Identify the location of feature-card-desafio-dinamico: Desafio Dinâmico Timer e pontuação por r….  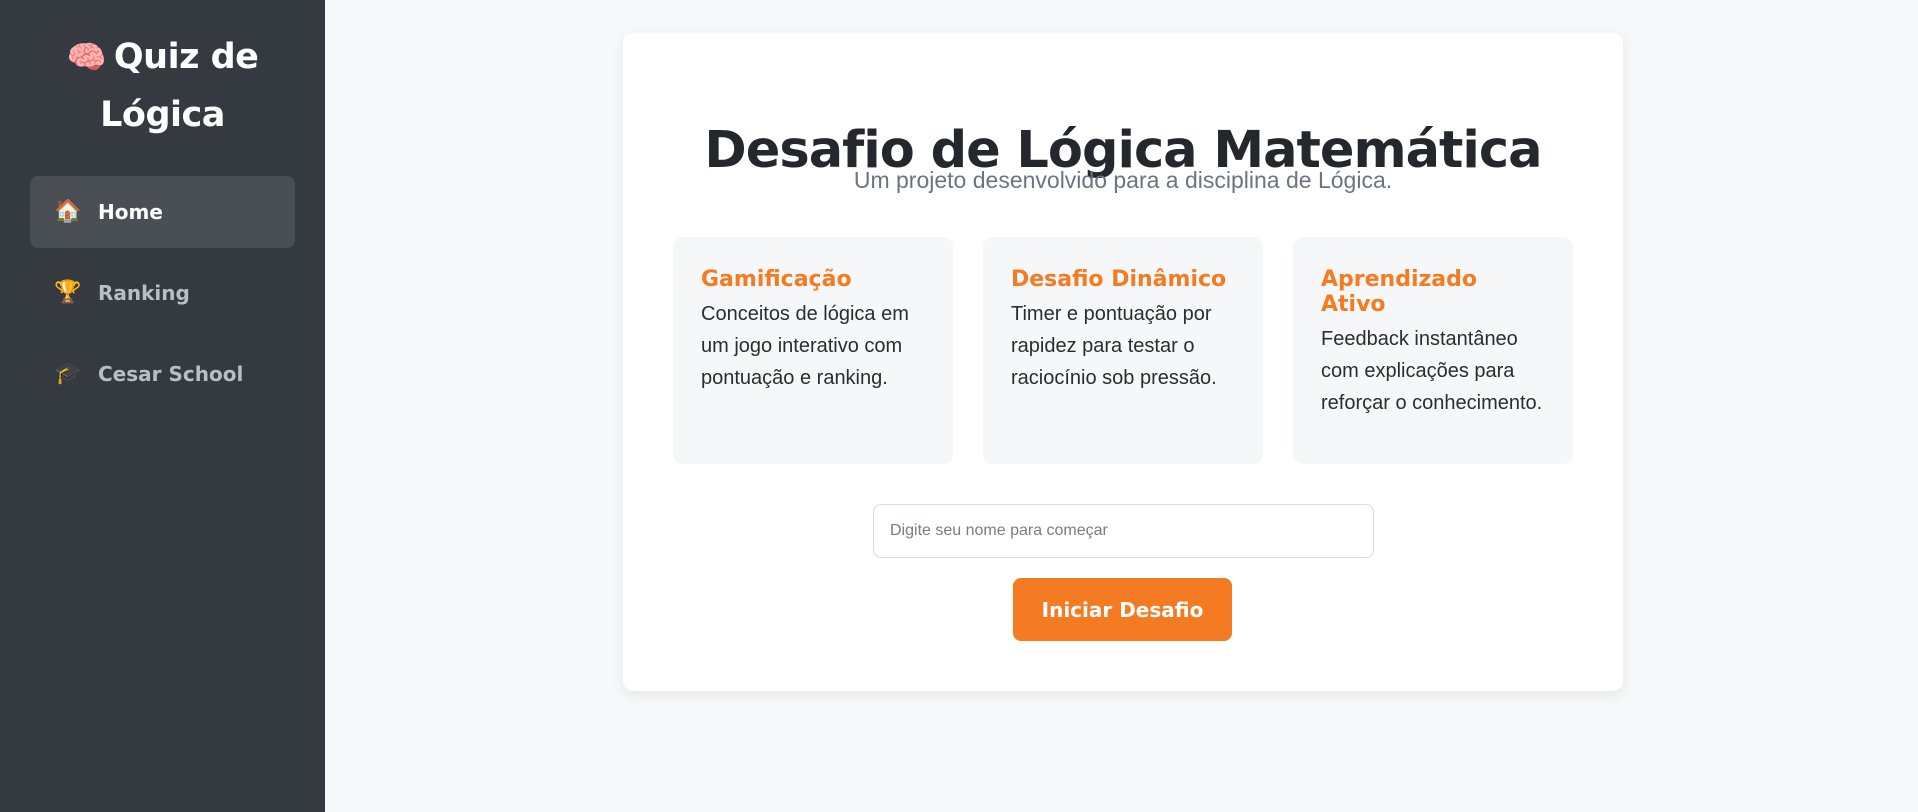
(1123, 350).